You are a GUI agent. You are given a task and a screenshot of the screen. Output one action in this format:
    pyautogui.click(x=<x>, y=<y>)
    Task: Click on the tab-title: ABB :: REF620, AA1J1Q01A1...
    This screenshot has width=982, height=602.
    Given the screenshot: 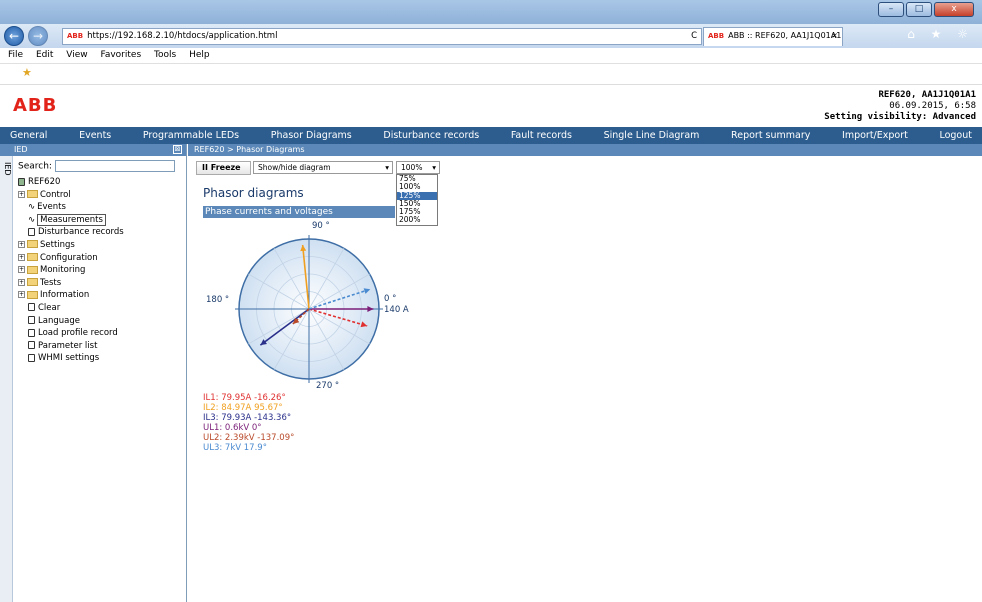 What is the action you would take?
    pyautogui.click(x=785, y=35)
    